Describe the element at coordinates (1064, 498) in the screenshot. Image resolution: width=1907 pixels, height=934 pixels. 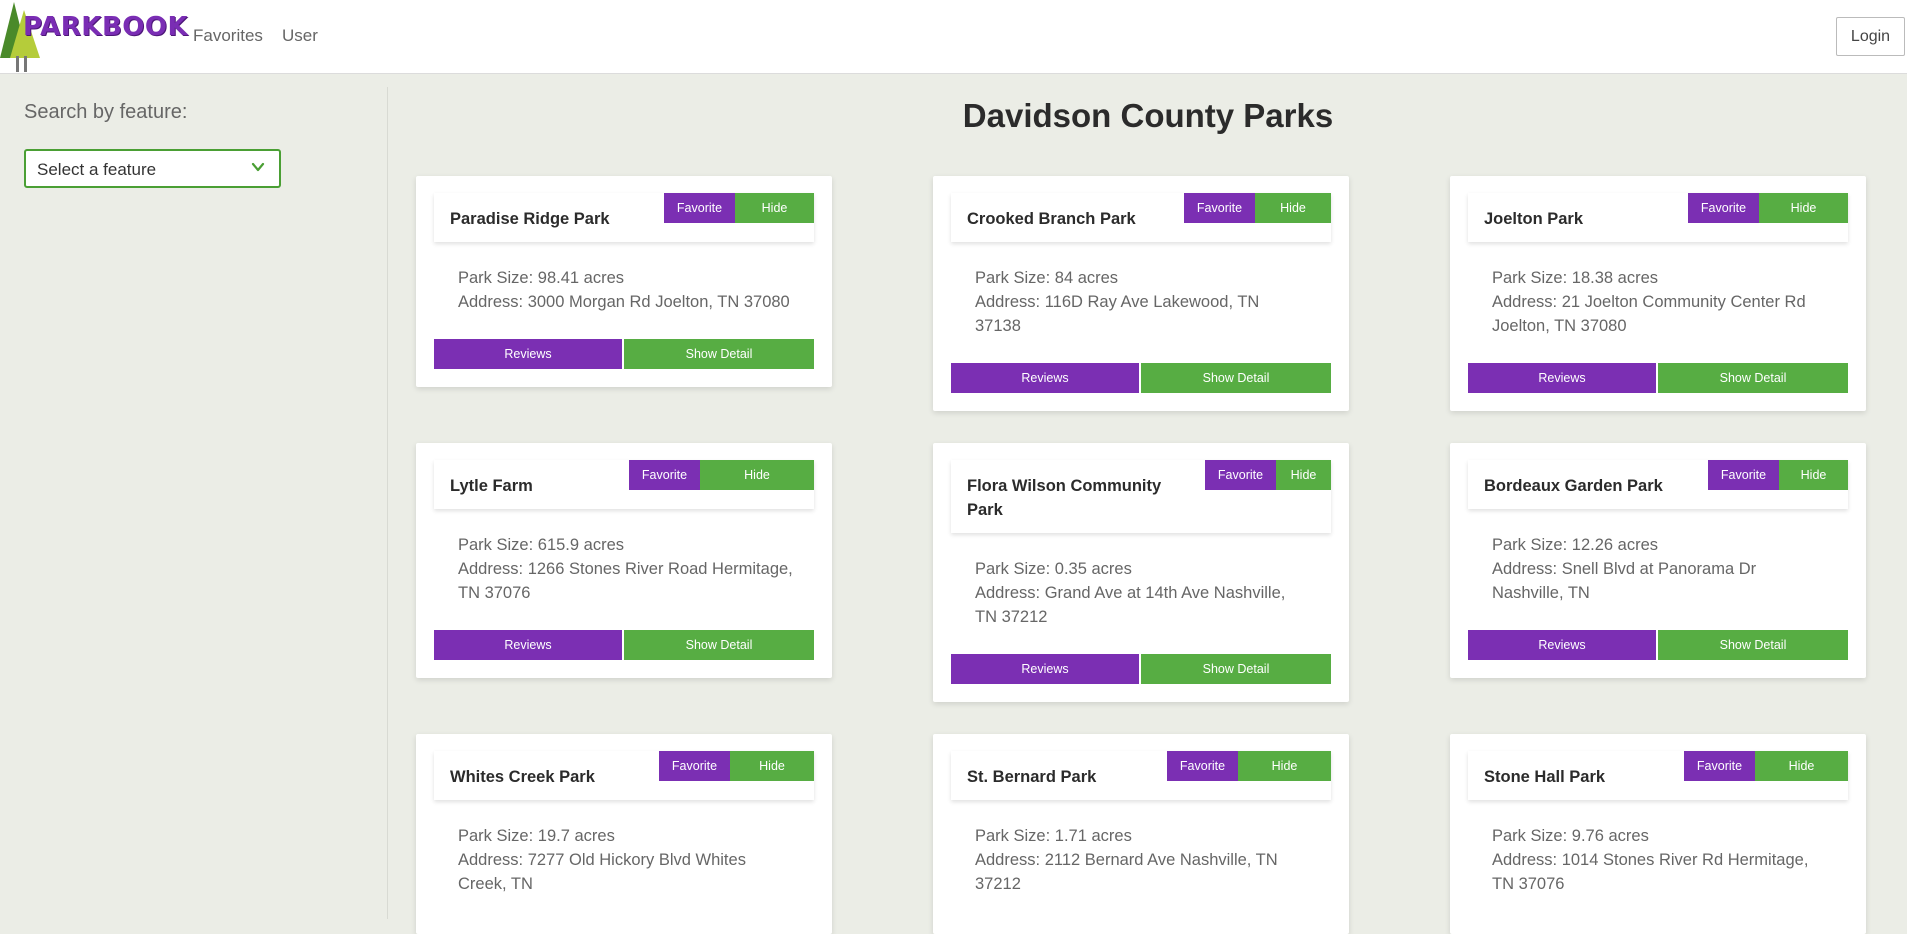
I see `park-name: Flora Wilson Community Park` at that location.